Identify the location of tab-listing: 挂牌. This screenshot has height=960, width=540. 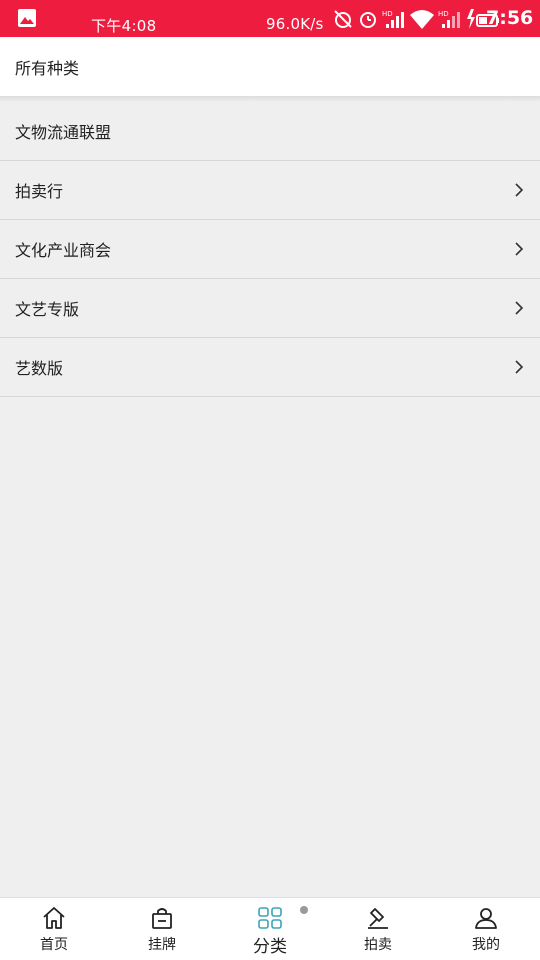
(162, 929).